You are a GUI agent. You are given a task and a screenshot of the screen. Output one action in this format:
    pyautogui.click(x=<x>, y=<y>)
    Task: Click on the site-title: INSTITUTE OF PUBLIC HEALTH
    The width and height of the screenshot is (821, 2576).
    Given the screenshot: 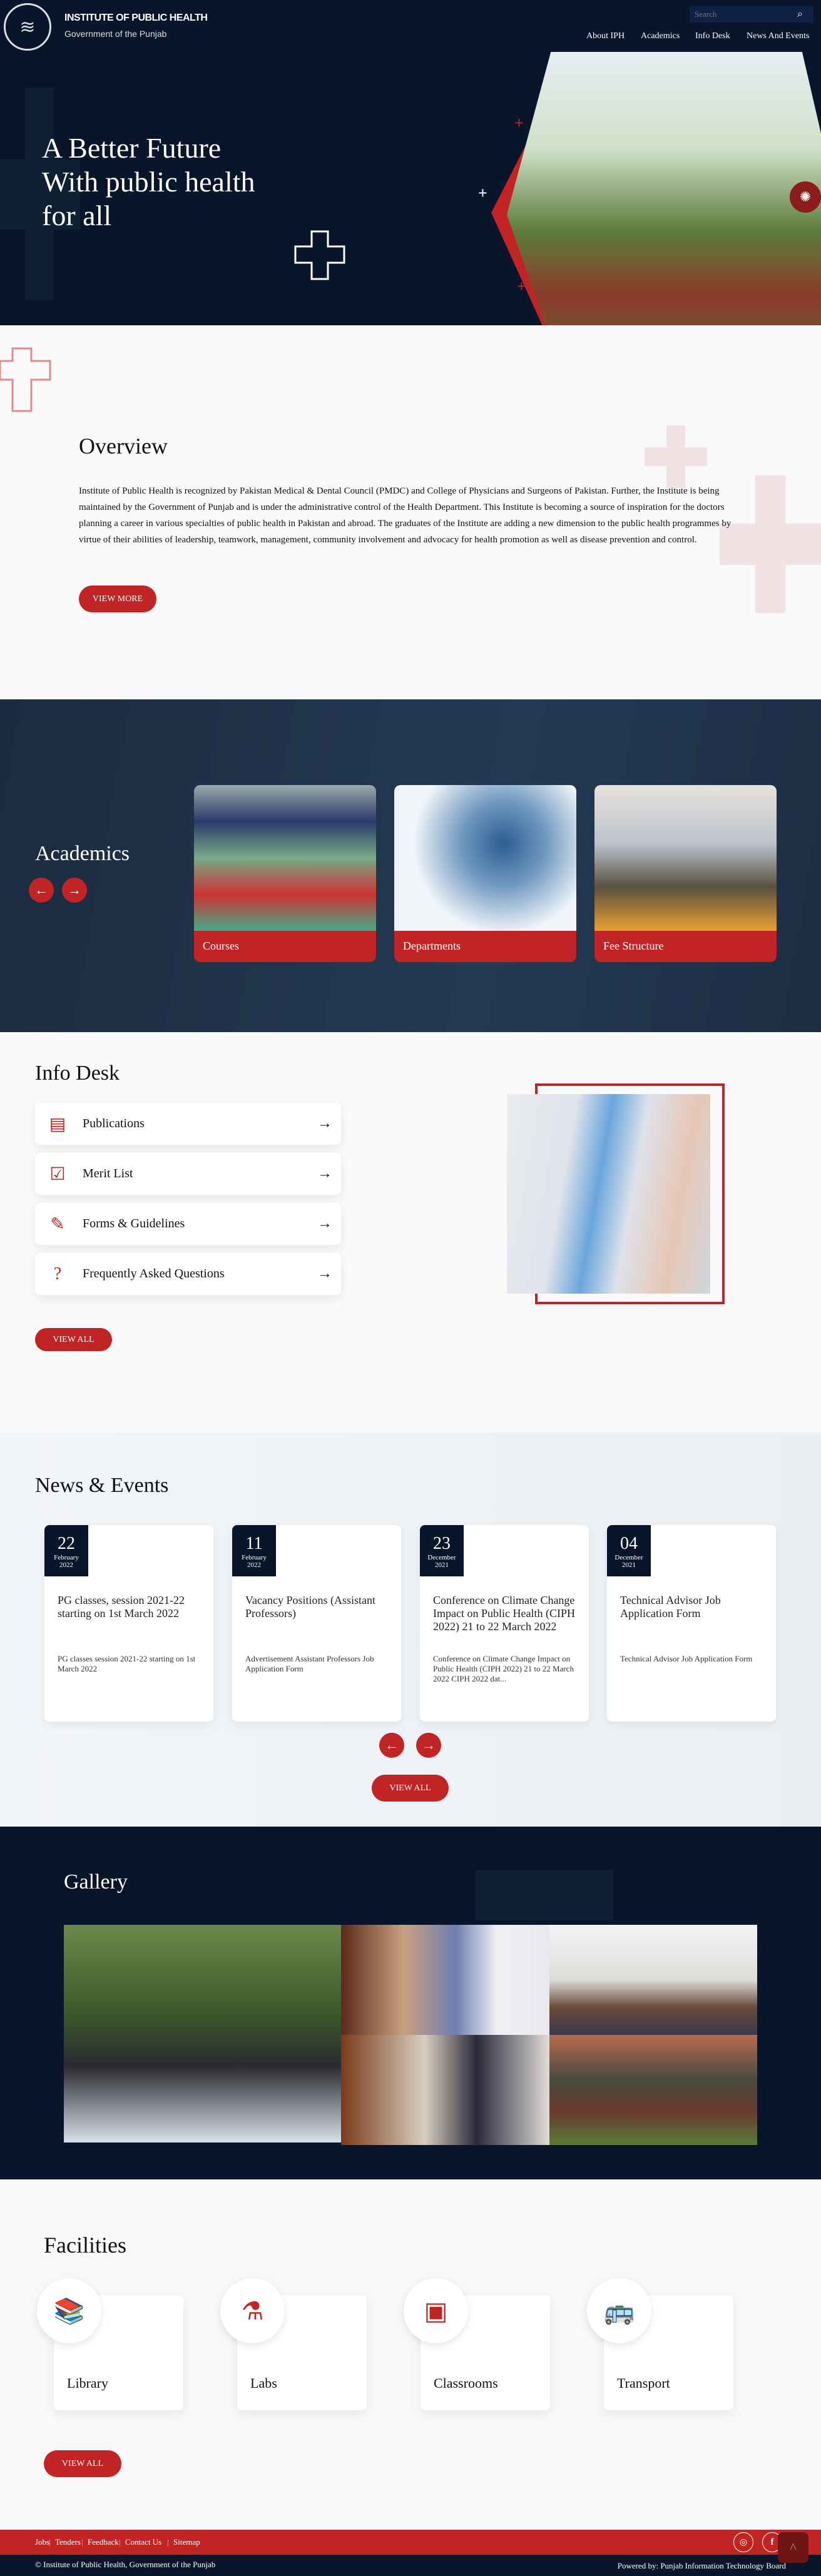 What is the action you would take?
    pyautogui.click(x=136, y=18)
    